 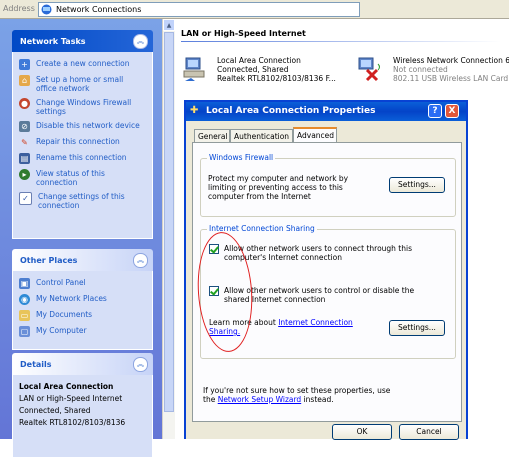 I want to click on task-rename: ▤ Rename this connection, so click(x=82, y=158).